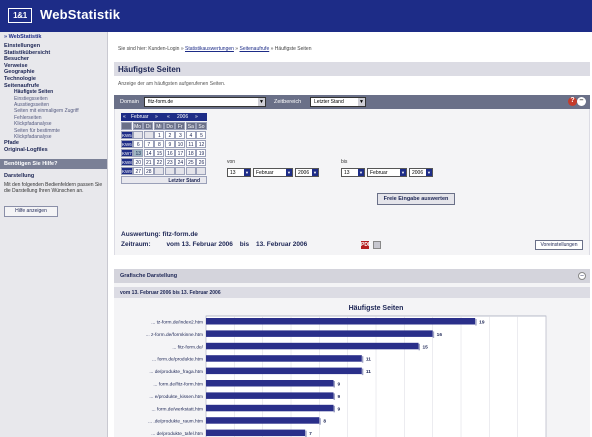  What do you see at coordinates (190, 161) in the screenshot?
I see `calendar-day: 25` at bounding box center [190, 161].